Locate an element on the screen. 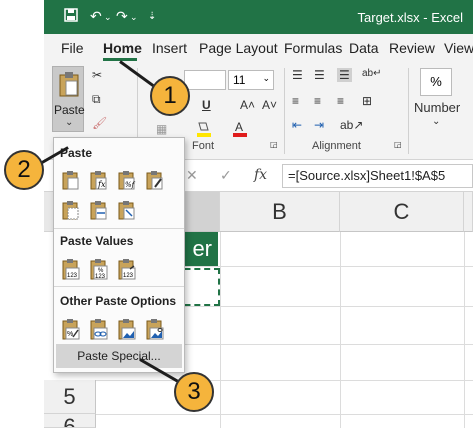 This screenshot has width=473, height=428. save-icon is located at coordinates (71, 16).